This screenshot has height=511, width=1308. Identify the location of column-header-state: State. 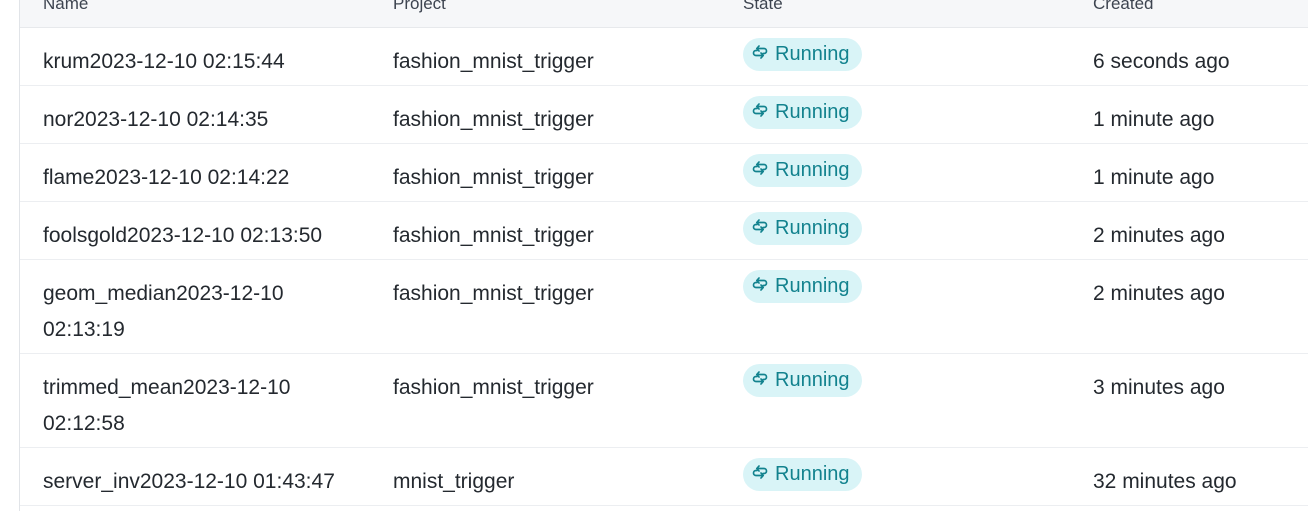
(763, 7).